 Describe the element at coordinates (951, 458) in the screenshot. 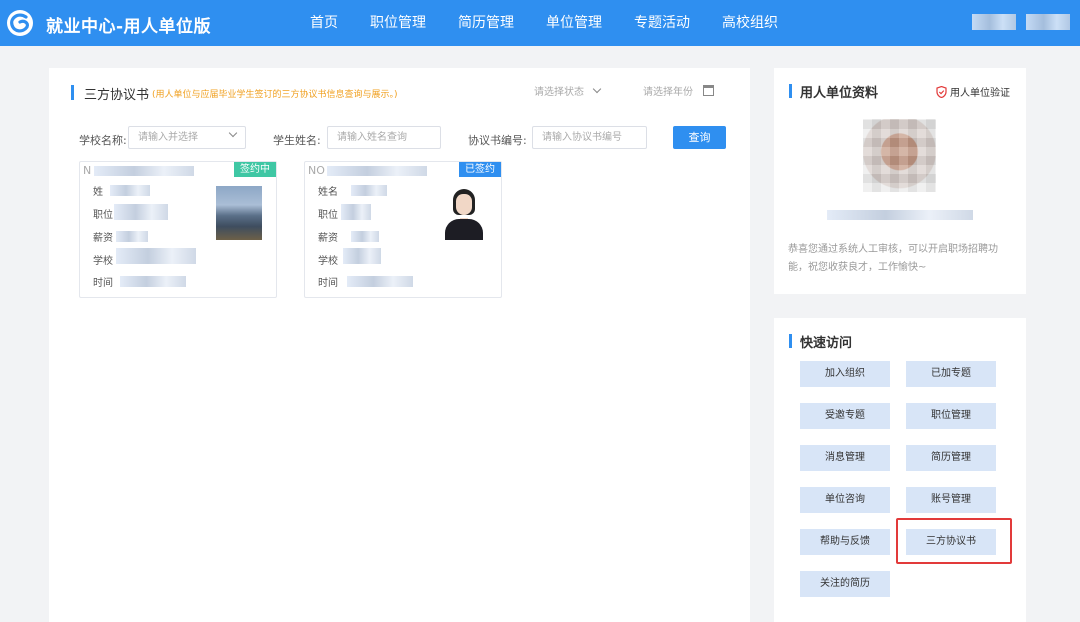

I see `quick-resume-management: 简历管理` at that location.